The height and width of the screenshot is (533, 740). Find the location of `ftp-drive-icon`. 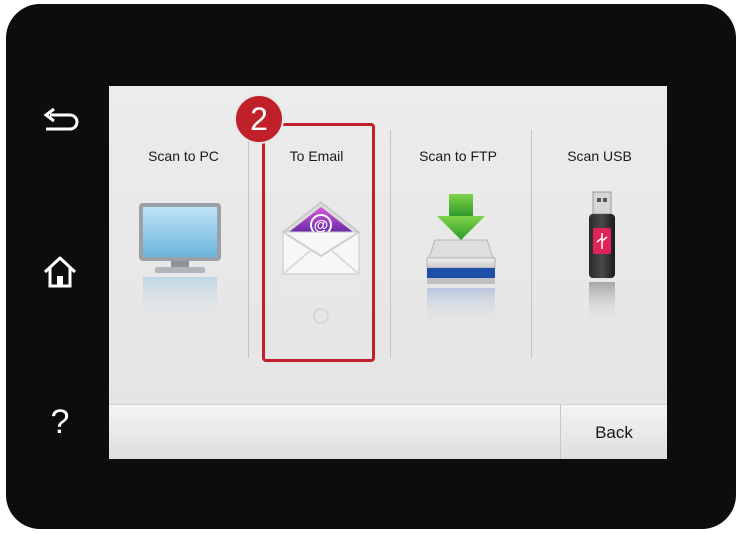

ftp-drive-icon is located at coordinates (461, 262).